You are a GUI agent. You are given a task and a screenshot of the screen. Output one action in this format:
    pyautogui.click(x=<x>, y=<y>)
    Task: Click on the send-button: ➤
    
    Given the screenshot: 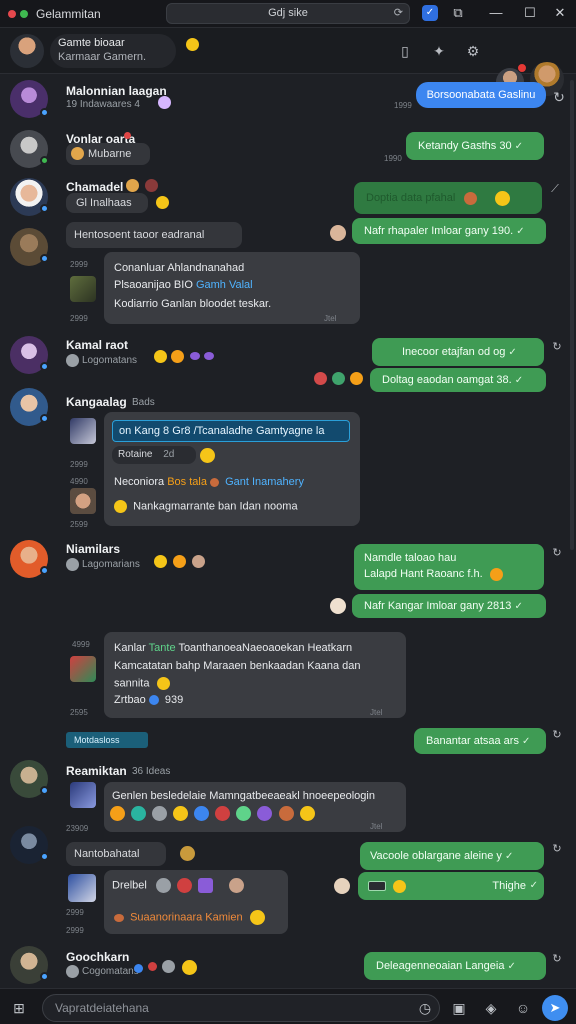 What is the action you would take?
    pyautogui.click(x=555, y=1008)
    